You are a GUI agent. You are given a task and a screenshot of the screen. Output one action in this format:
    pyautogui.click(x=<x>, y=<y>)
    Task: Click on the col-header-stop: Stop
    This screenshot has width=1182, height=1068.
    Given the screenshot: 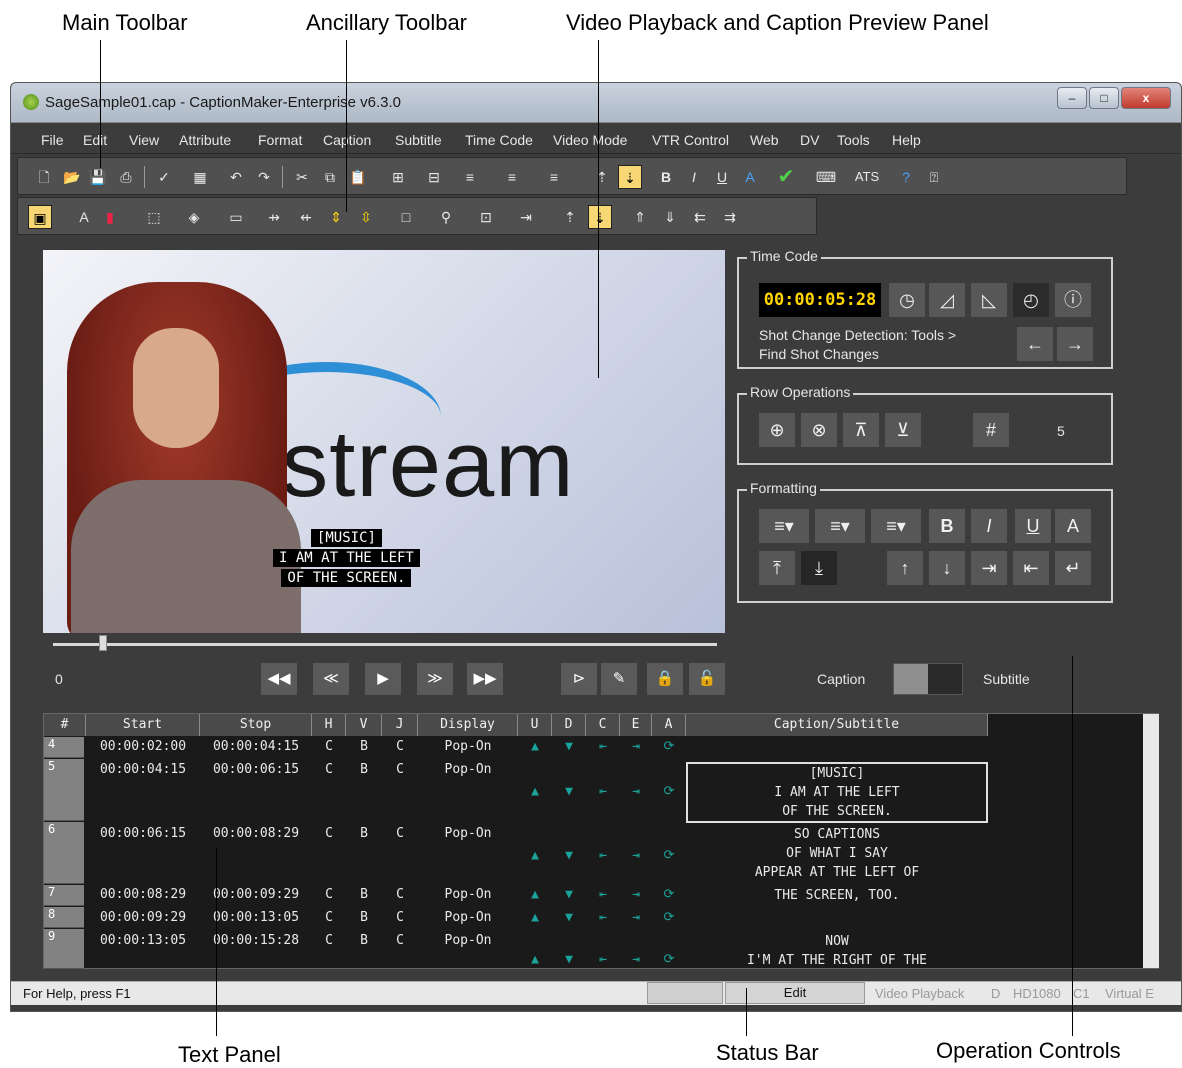 What is the action you would take?
    pyautogui.click(x=256, y=725)
    